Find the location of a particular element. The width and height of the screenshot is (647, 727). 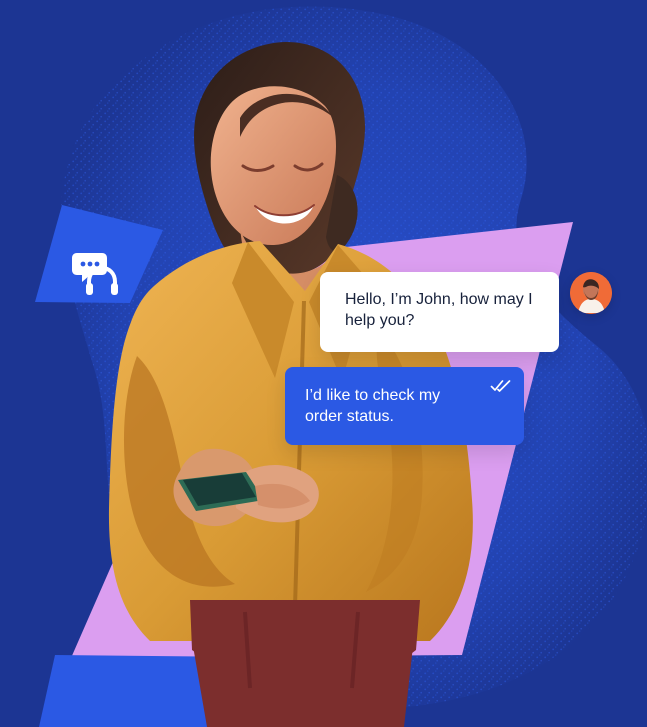

agent-avatar-image is located at coordinates (591, 293).